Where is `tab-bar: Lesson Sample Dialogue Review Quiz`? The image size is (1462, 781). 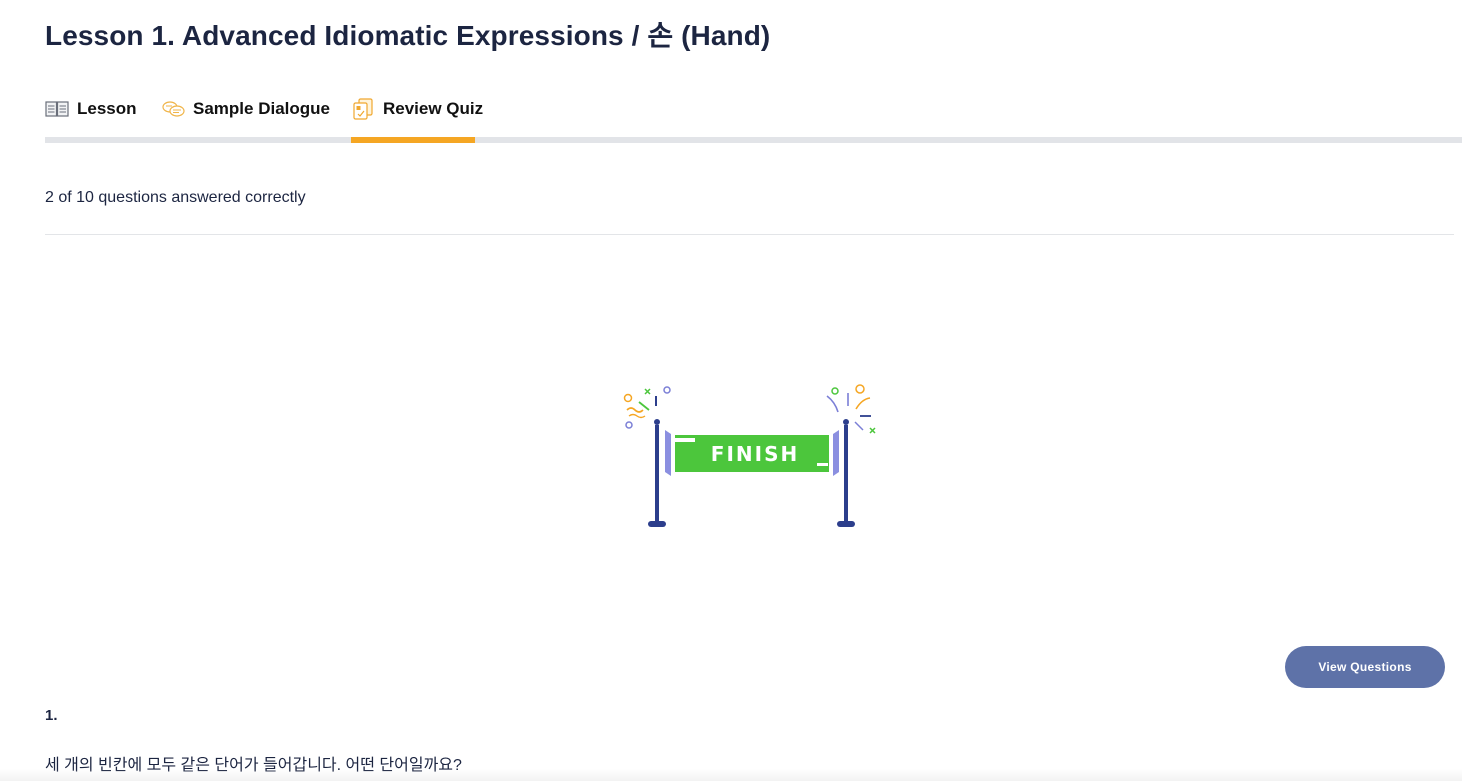 tab-bar: Lesson Sample Dialogue Review Quiz is located at coordinates (753, 120).